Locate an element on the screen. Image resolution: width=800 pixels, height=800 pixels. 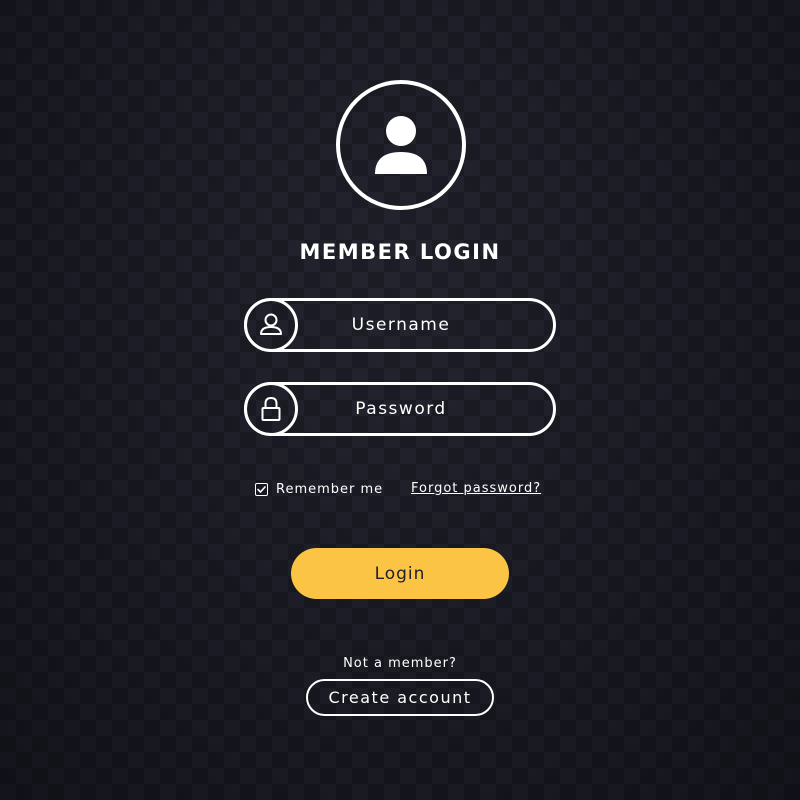
remember-me-checkbox: Remember me is located at coordinates (319, 489).